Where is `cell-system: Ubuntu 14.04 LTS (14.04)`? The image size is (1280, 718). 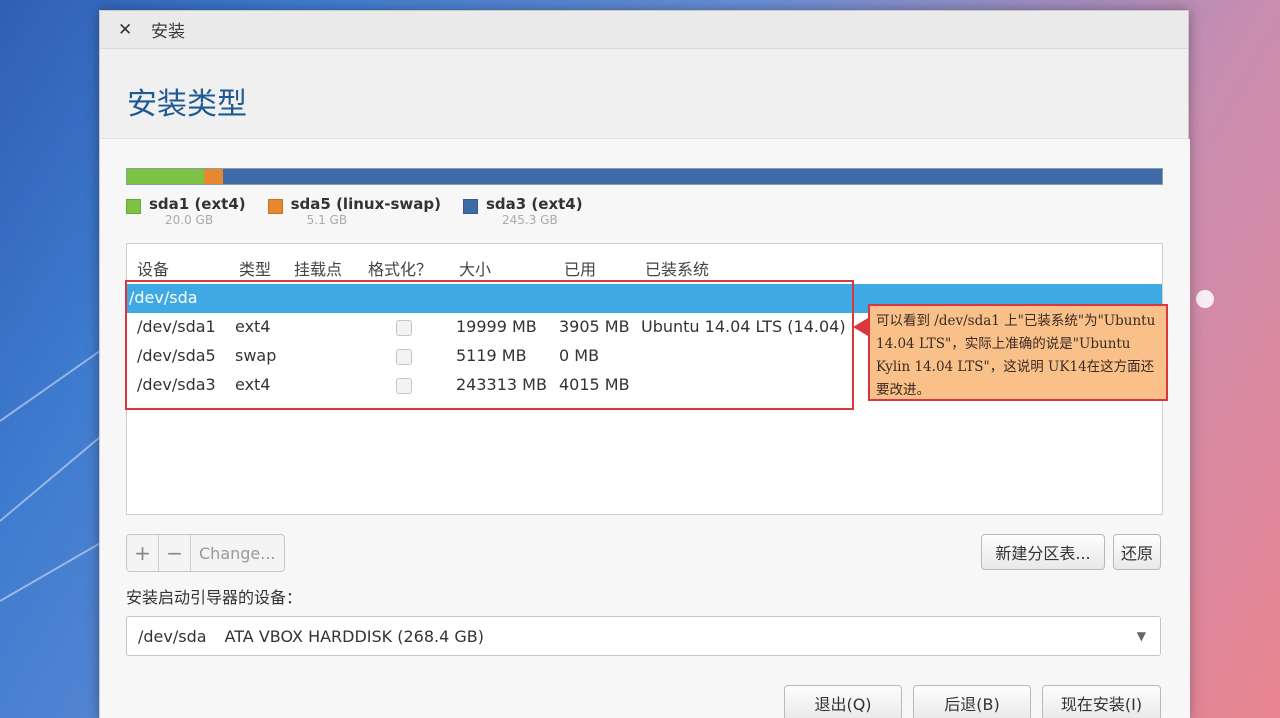
cell-system: Ubuntu 14.04 LTS (14.04) is located at coordinates (743, 326).